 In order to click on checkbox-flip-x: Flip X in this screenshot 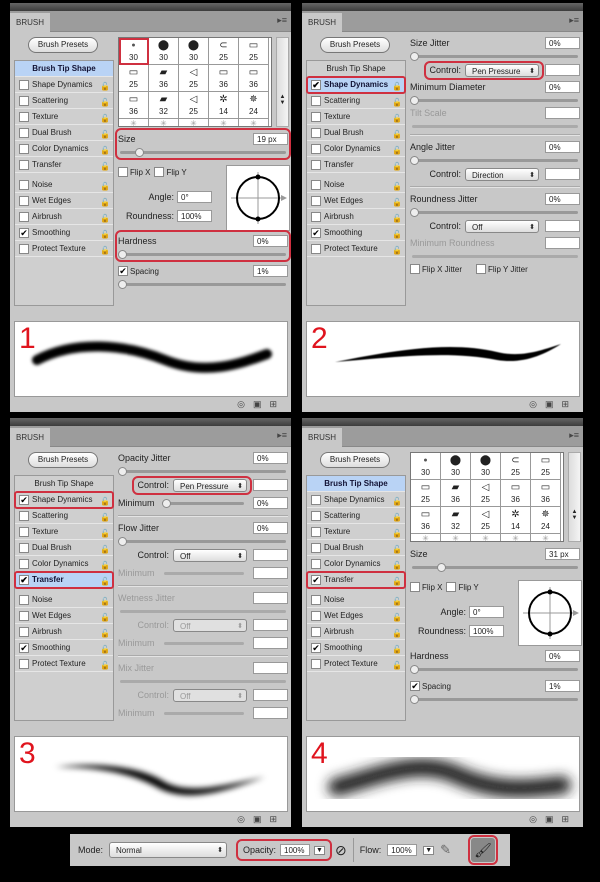, I will do `click(426, 587)`.